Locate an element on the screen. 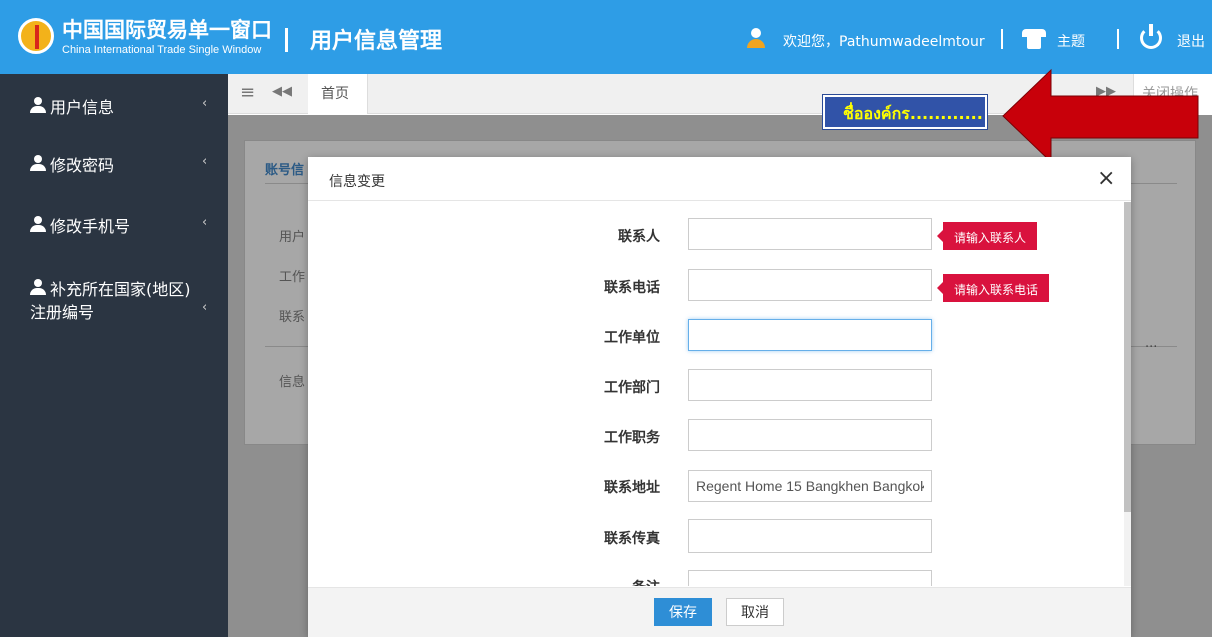 This screenshot has width=1212, height=637. field-label: 工作单位 is located at coordinates (632, 338).